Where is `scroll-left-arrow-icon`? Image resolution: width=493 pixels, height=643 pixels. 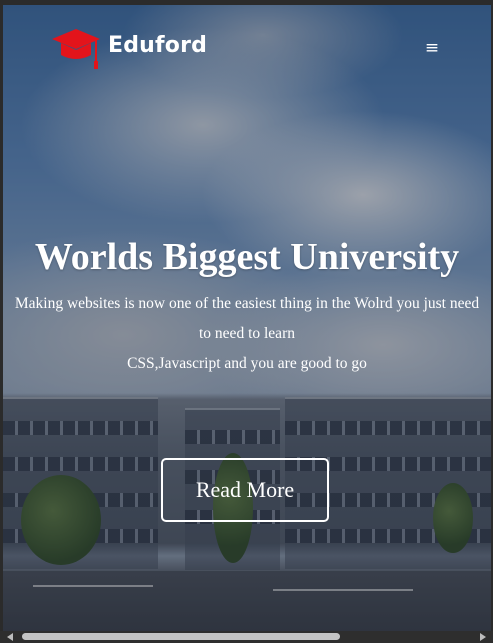
scroll-left-arrow-icon is located at coordinates (10, 637).